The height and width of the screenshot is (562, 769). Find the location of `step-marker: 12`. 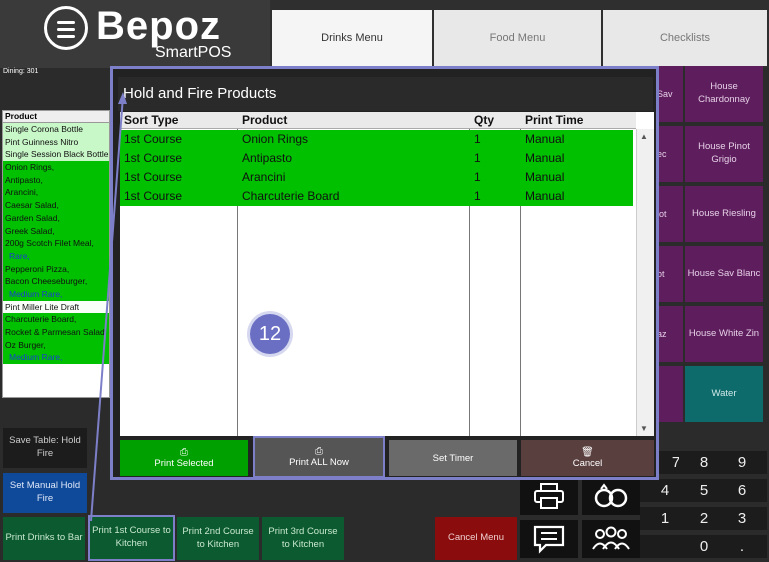

step-marker: 12 is located at coordinates (270, 334).